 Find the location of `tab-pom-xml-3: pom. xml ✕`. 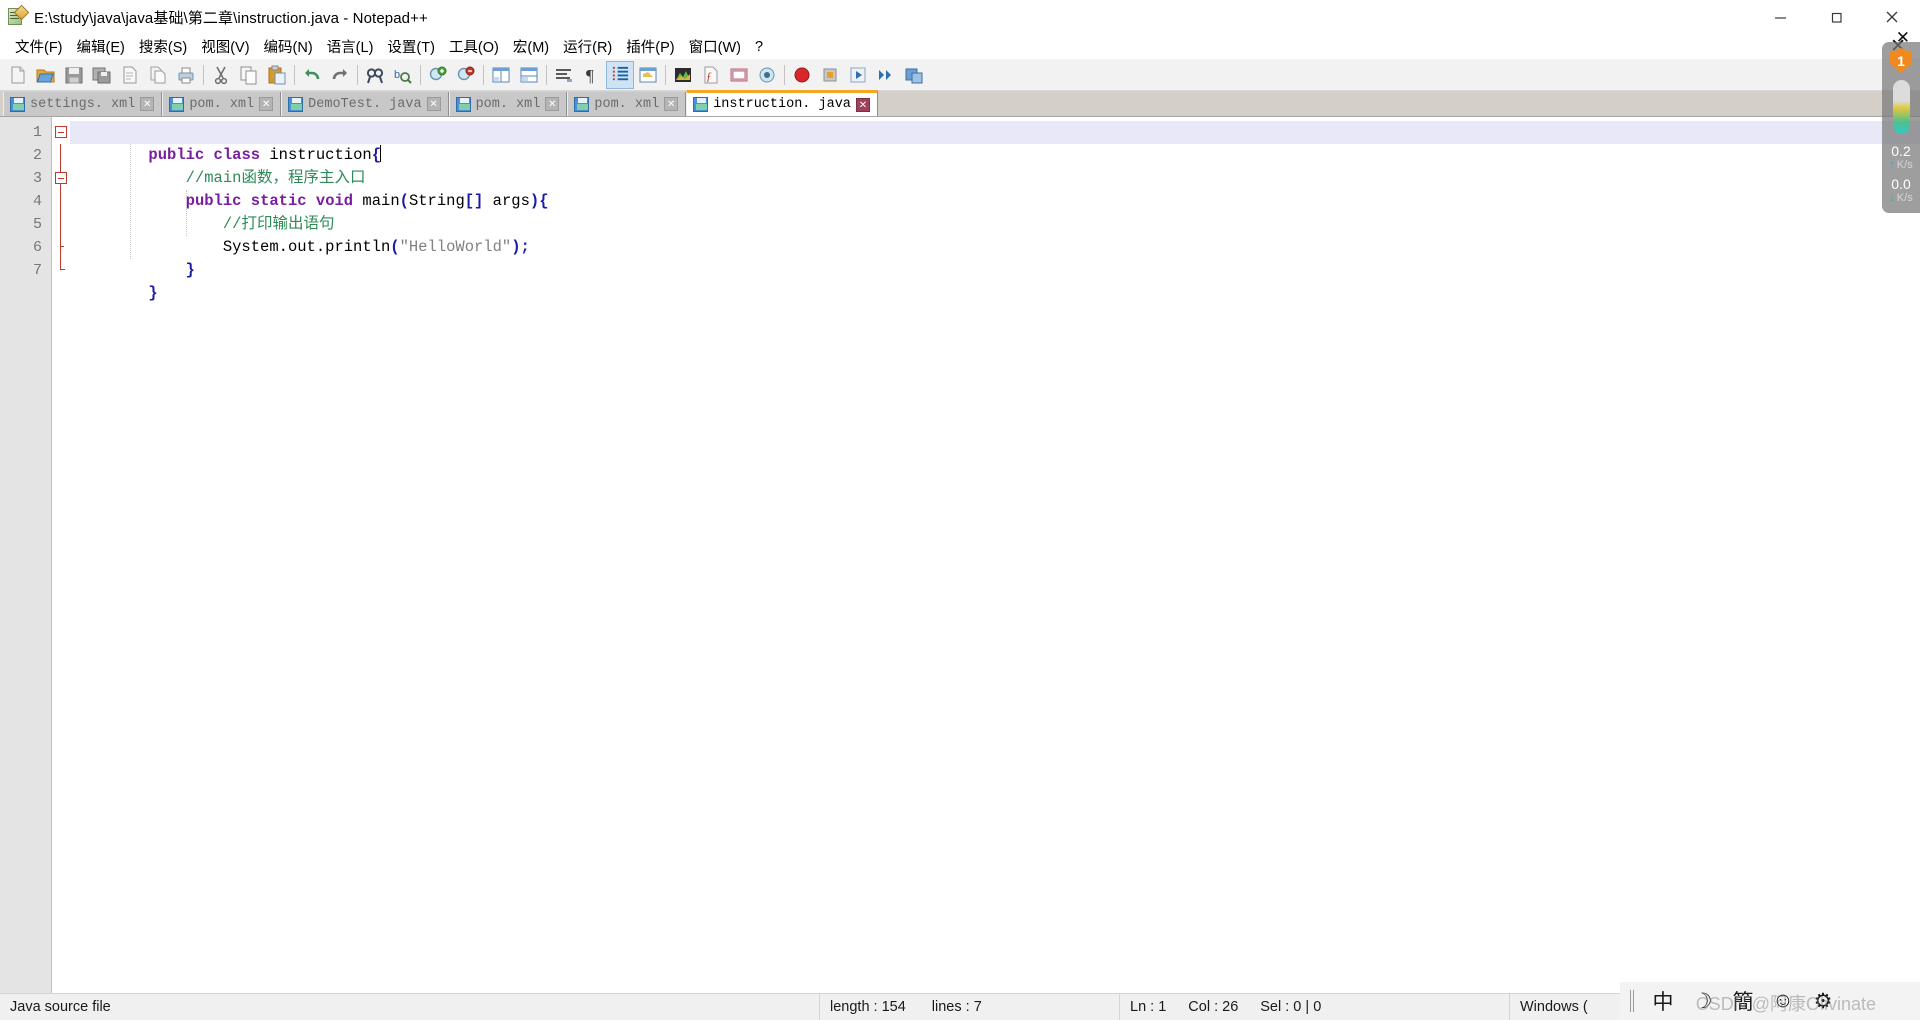

tab-pom-xml-3: pom. xml ✕ is located at coordinates (627, 104).